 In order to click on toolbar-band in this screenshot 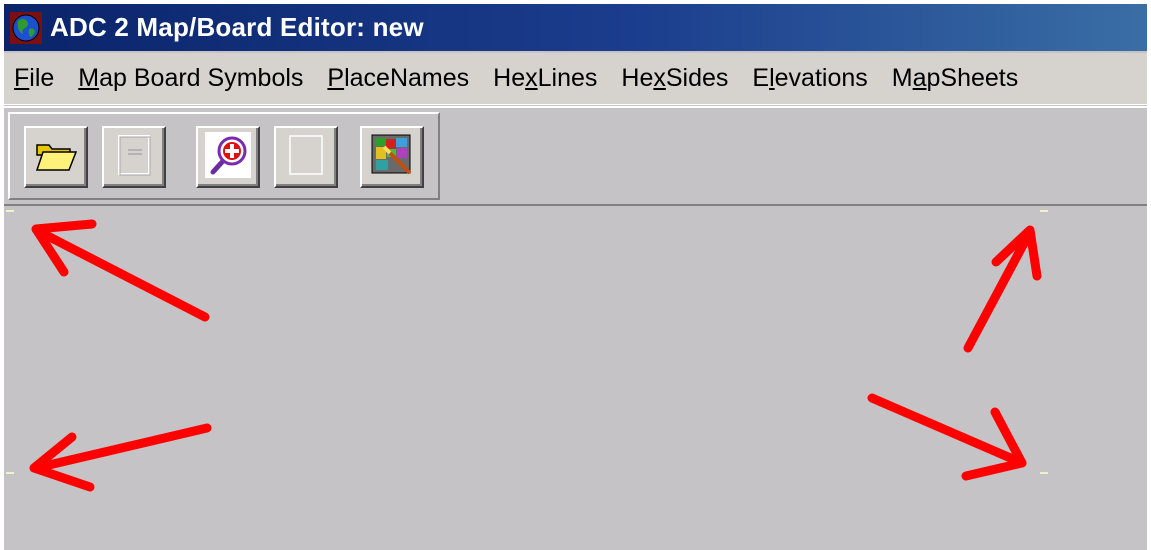, I will do `click(224, 156)`.